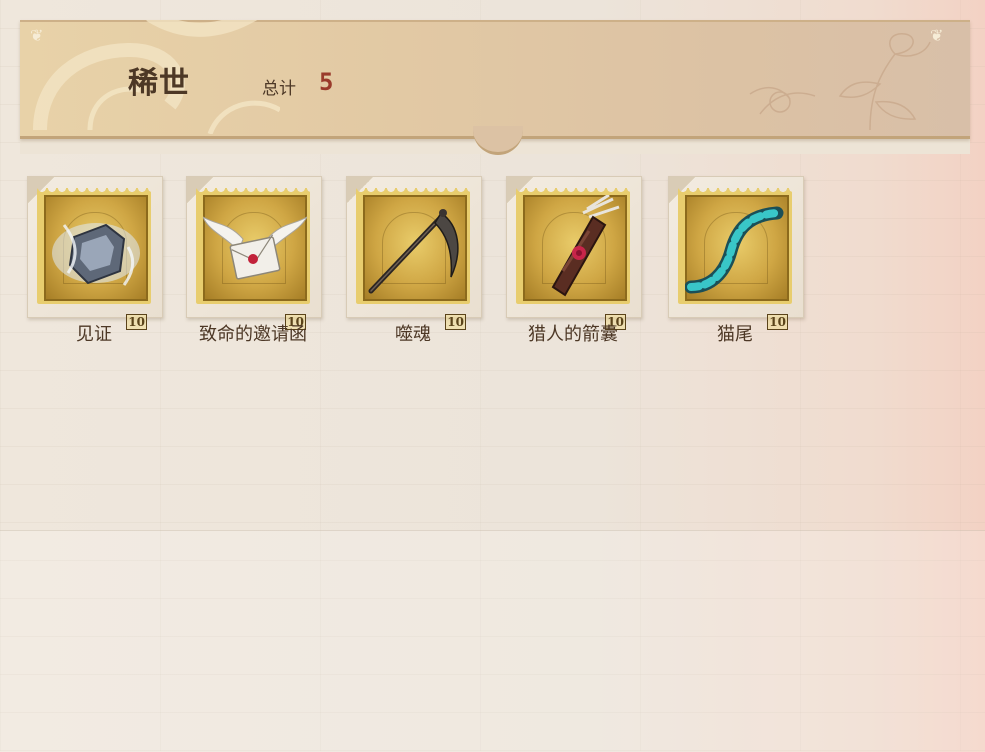 This screenshot has width=985, height=752. What do you see at coordinates (585, 246) in the screenshot?
I see `quiver-icon` at bounding box center [585, 246].